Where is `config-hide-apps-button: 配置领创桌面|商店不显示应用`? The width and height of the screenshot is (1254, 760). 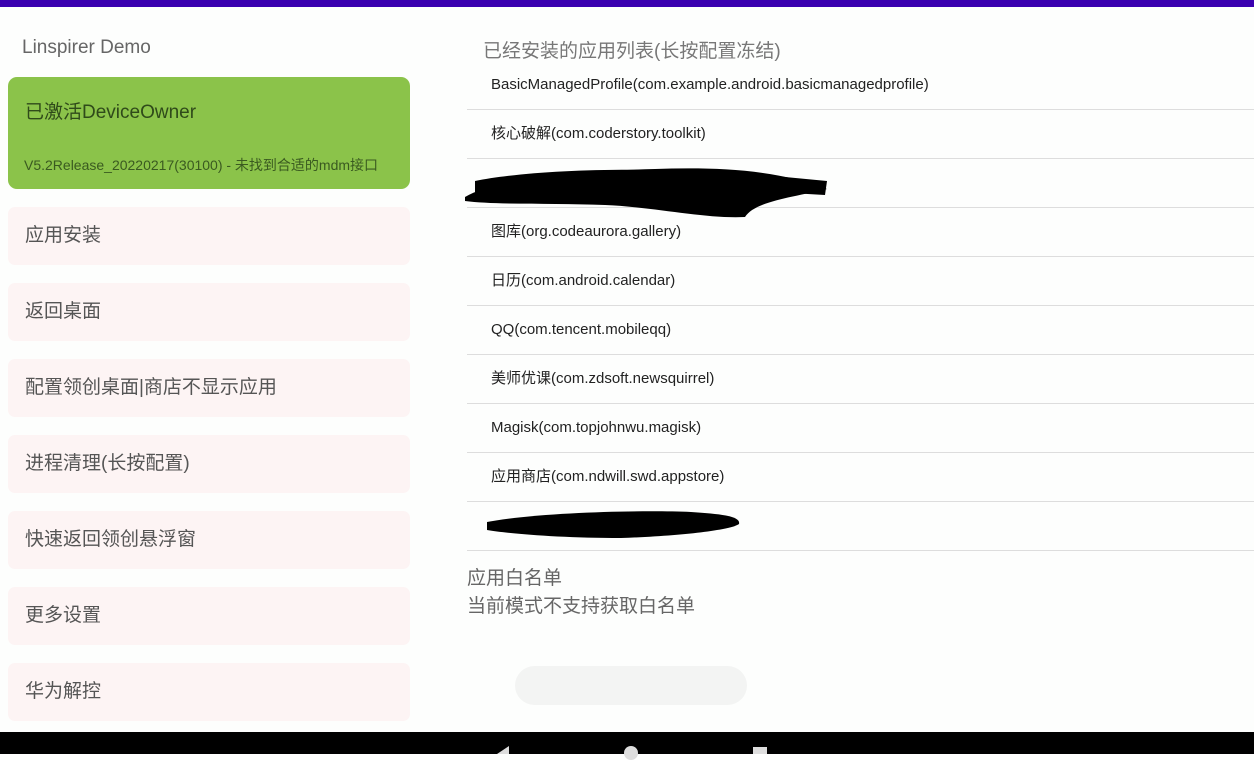 config-hide-apps-button: 配置领创桌面|商店不显示应用 is located at coordinates (209, 388).